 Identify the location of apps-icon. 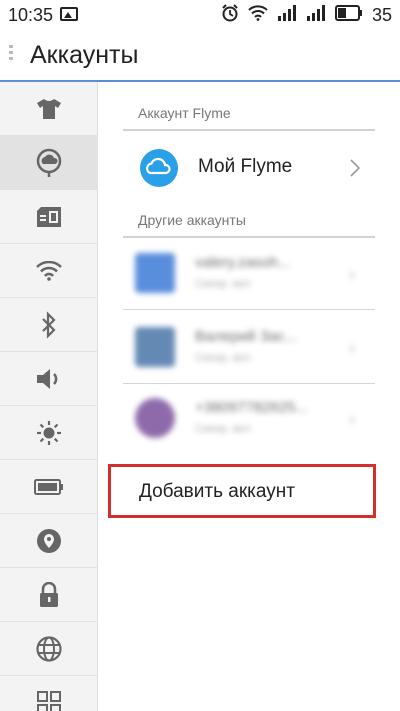
(49, 700).